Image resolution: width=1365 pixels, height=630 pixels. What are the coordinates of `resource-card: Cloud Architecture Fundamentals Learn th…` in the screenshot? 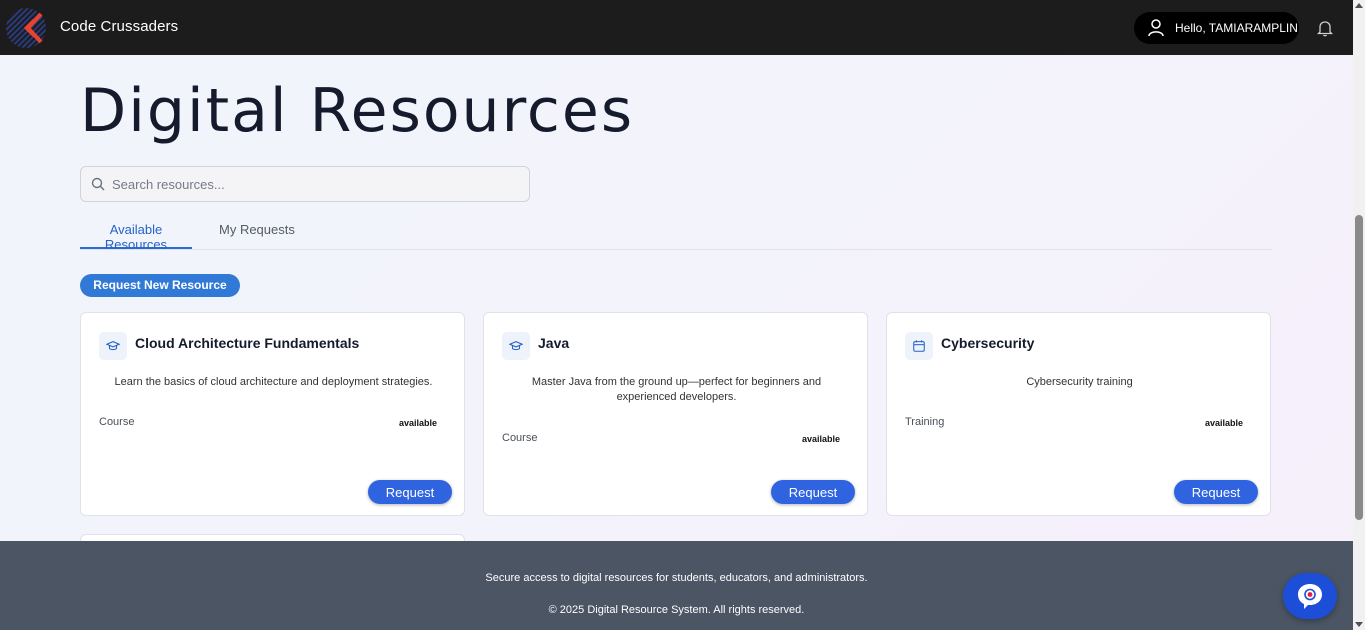 It's located at (272, 414).